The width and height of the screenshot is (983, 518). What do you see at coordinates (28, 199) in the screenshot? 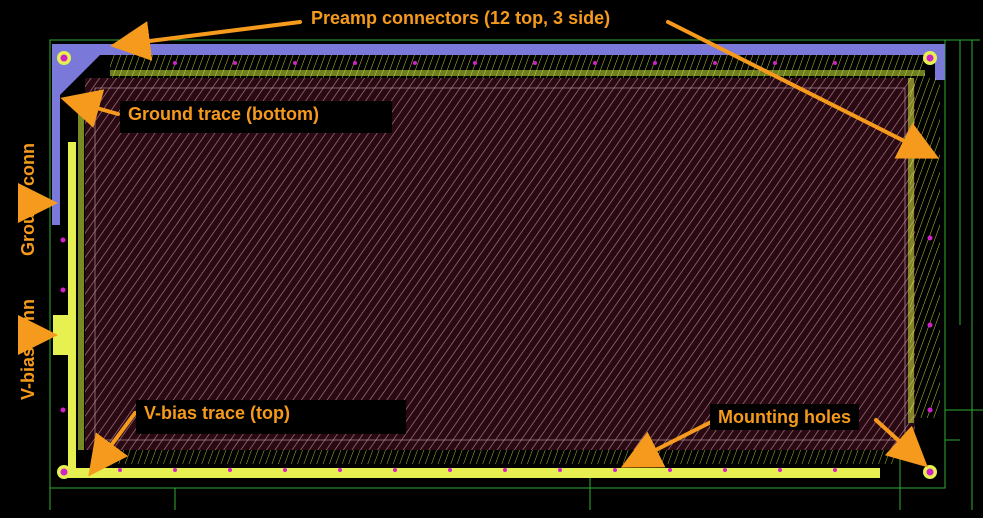
I see `label-ground-conn: Ground conn` at bounding box center [28, 199].